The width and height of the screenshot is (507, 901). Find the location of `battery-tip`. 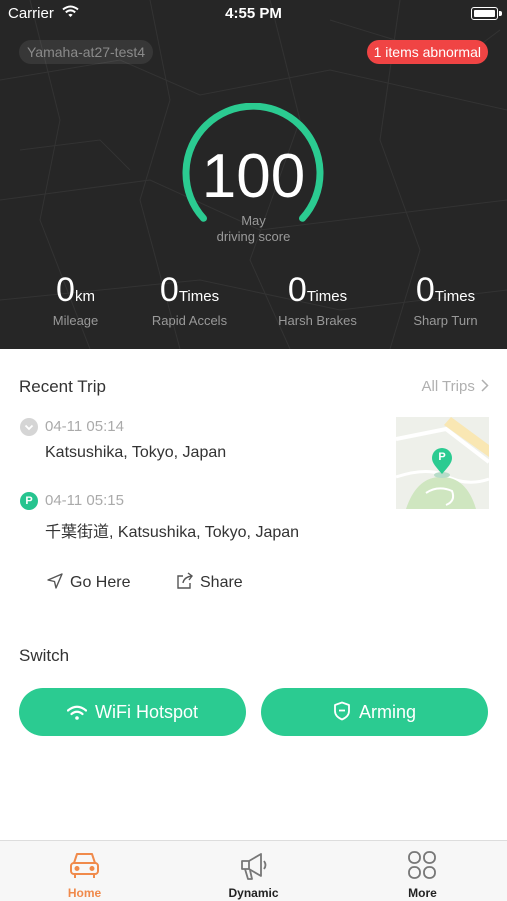

battery-tip is located at coordinates (500, 13).